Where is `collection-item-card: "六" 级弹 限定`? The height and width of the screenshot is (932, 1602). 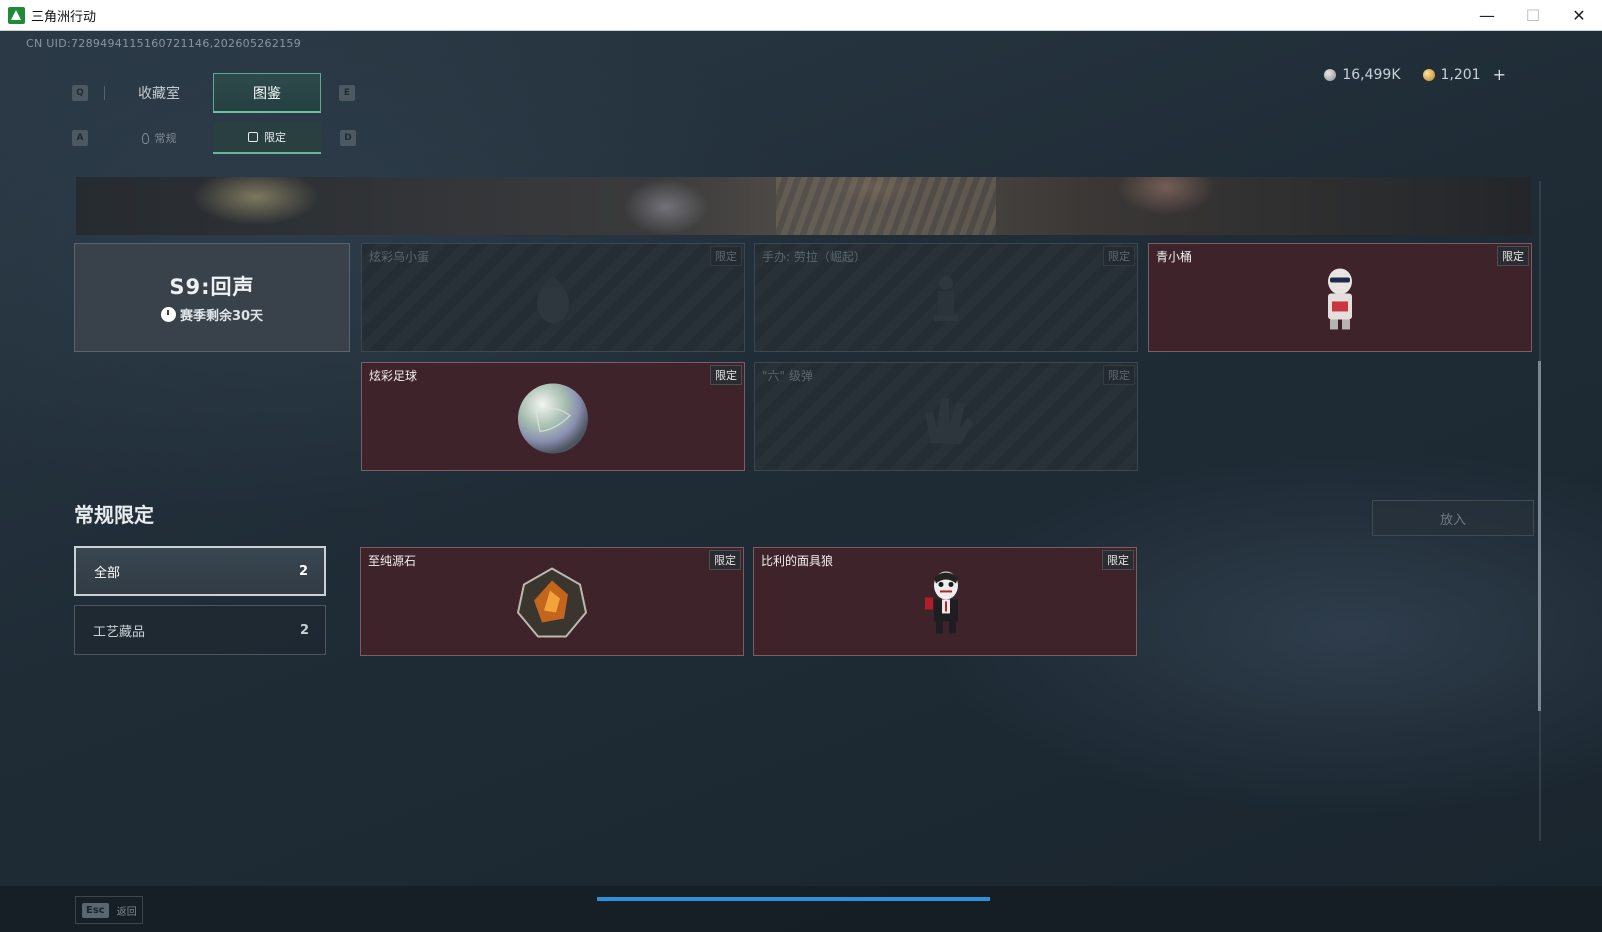
collection-item-card: "六" 级弹 限定 is located at coordinates (946, 416).